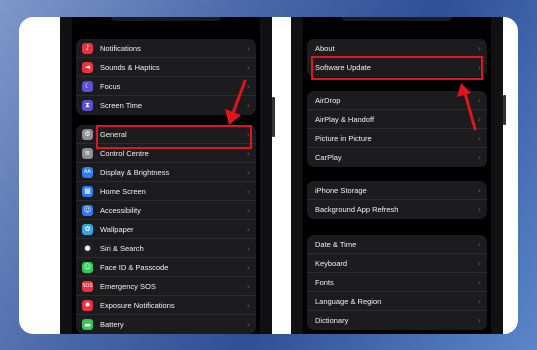 The image size is (537, 350). I want to click on settings-row-software-update: Software Update ›, so click(397, 67).